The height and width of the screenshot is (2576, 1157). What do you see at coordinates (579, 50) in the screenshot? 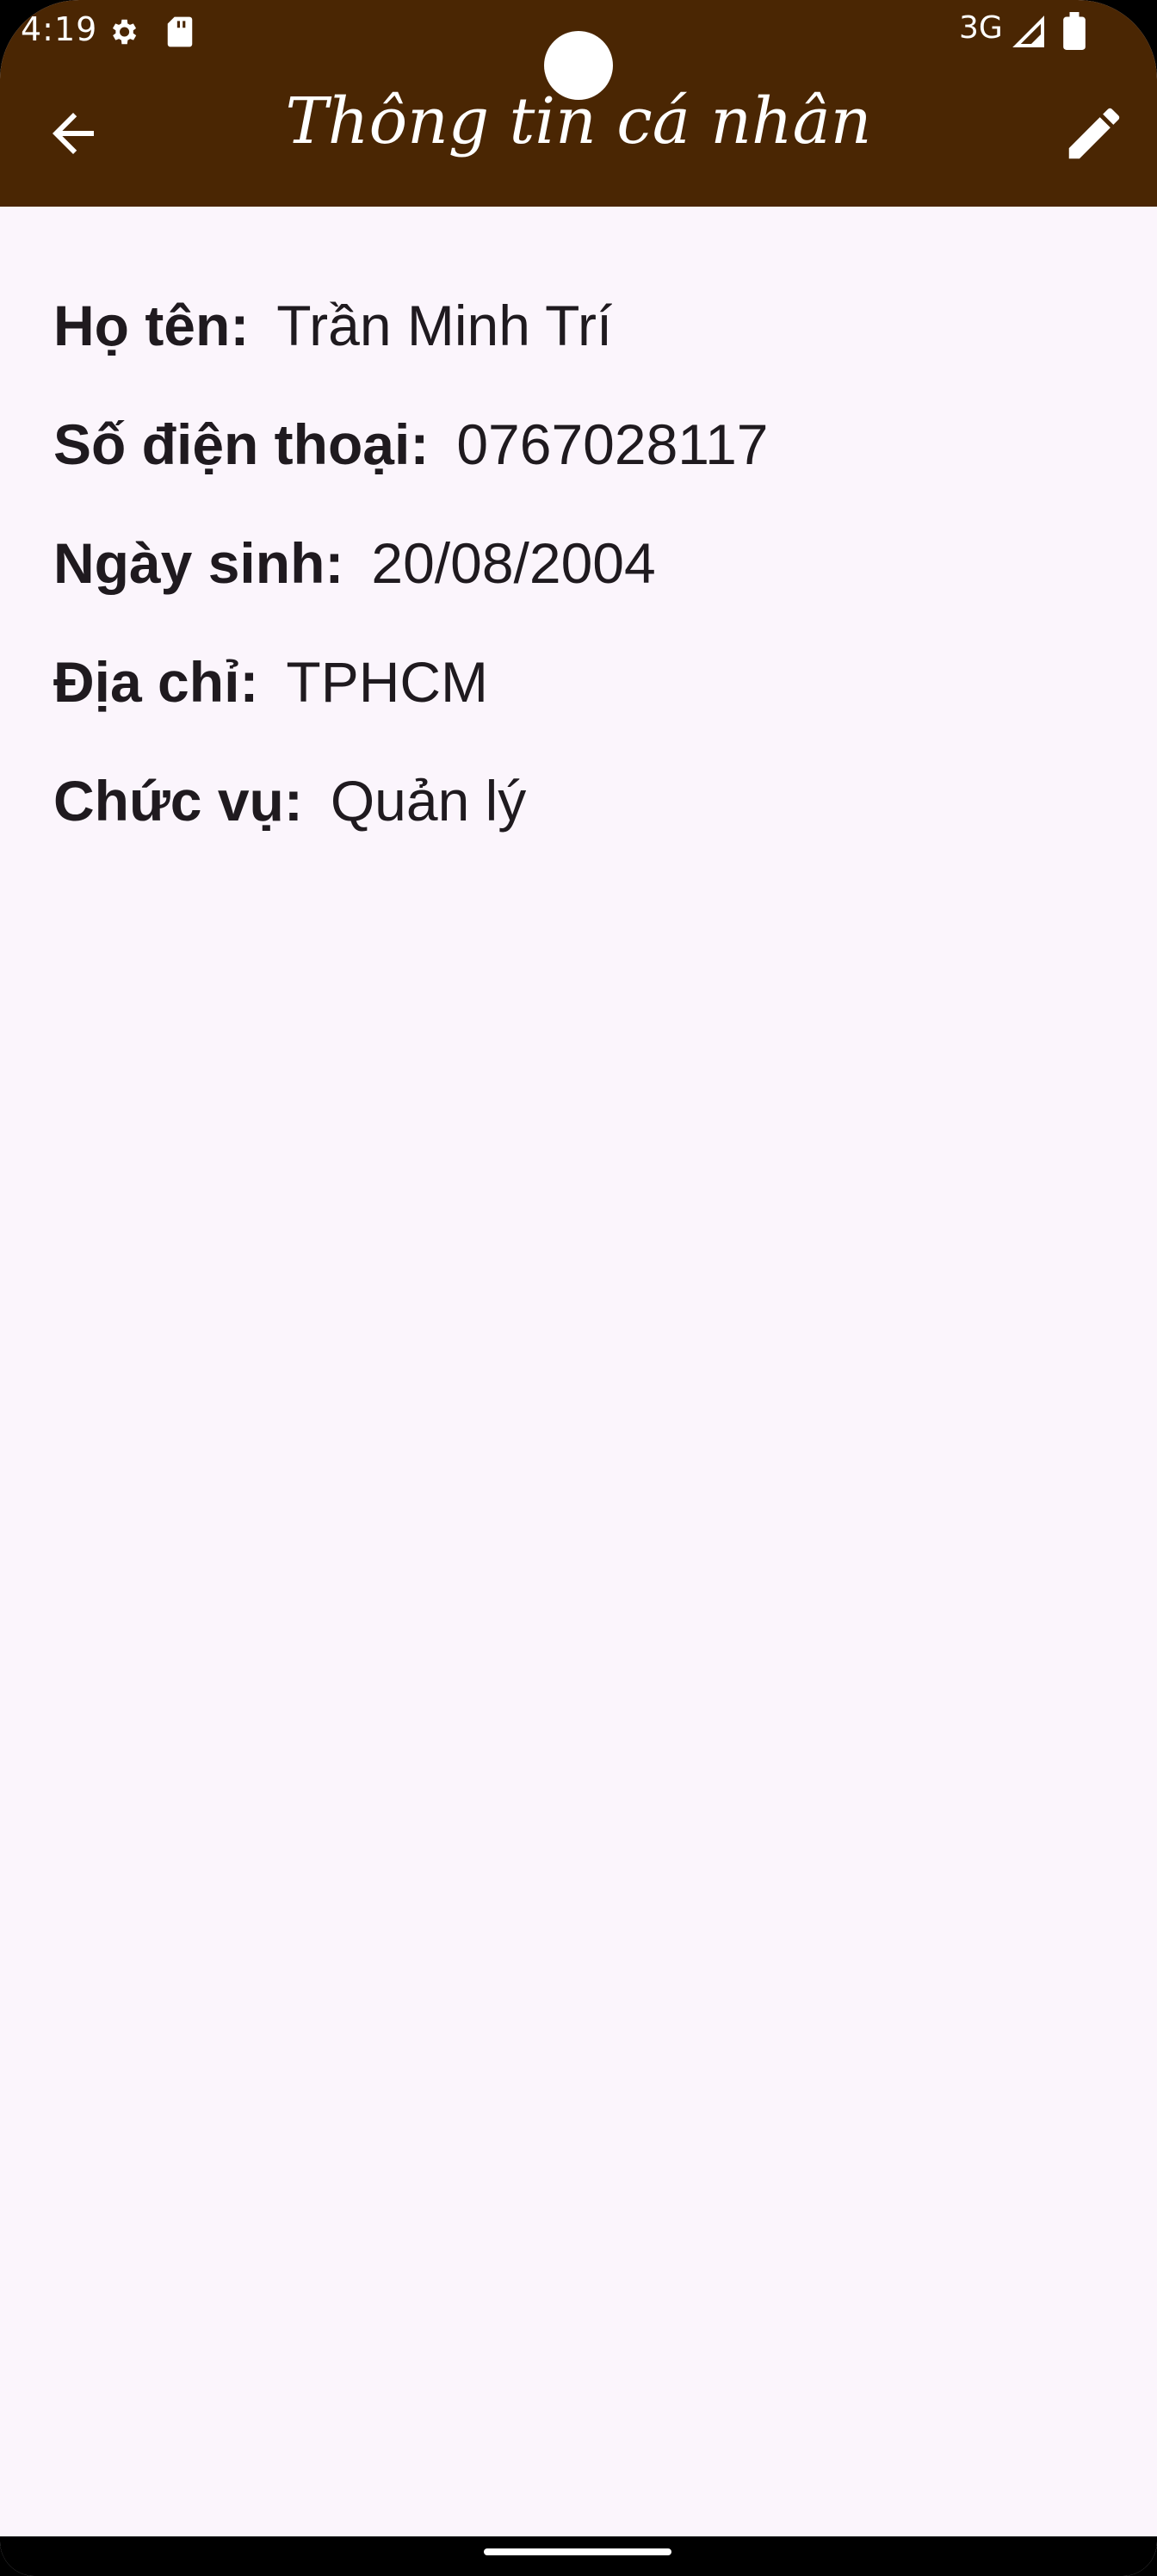
I see `status-bar: 4:19 3G` at bounding box center [579, 50].